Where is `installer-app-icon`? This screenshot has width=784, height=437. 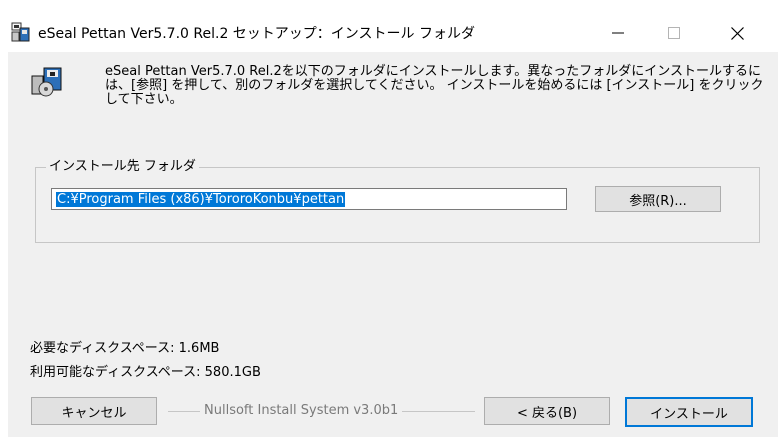 installer-app-icon is located at coordinates (20, 32).